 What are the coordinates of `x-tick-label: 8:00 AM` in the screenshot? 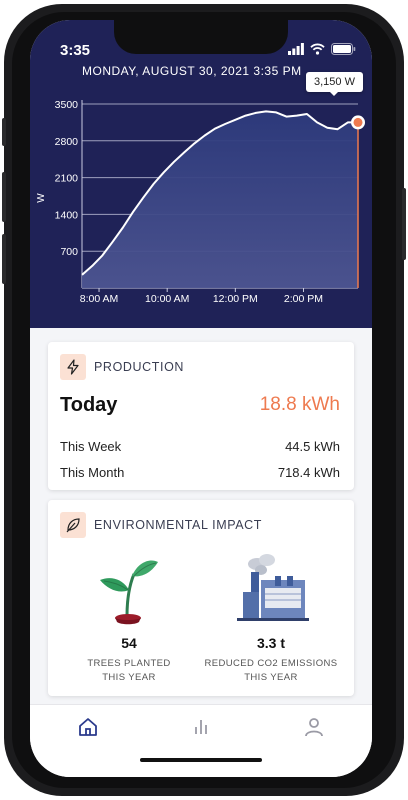 It's located at (99, 299).